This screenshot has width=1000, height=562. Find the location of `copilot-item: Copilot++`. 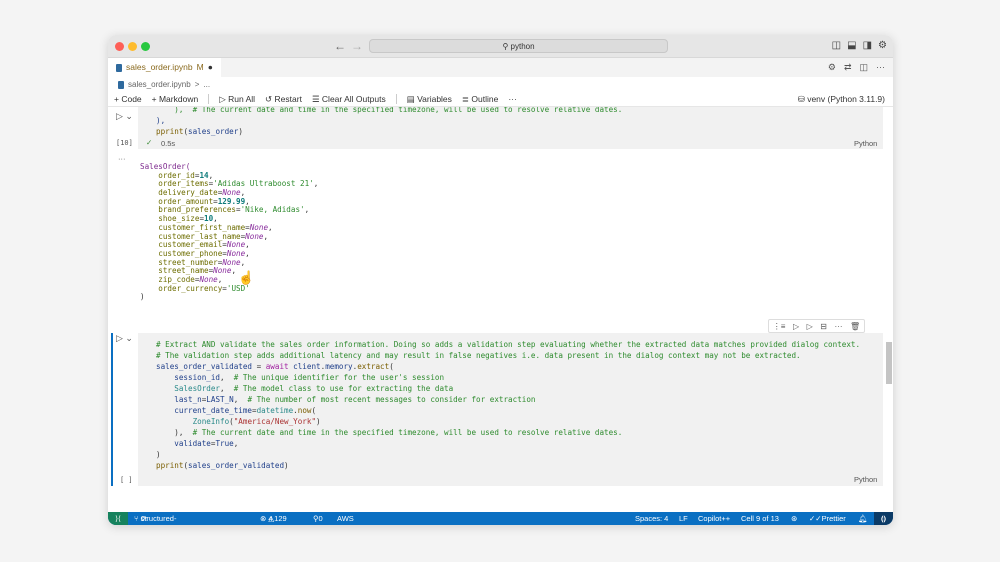

copilot-item: Copilot++ is located at coordinates (714, 518).